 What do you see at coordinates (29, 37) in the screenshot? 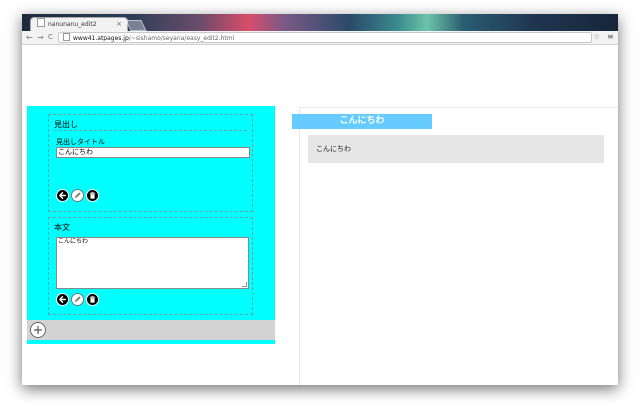
I see `back-button: ←` at bounding box center [29, 37].